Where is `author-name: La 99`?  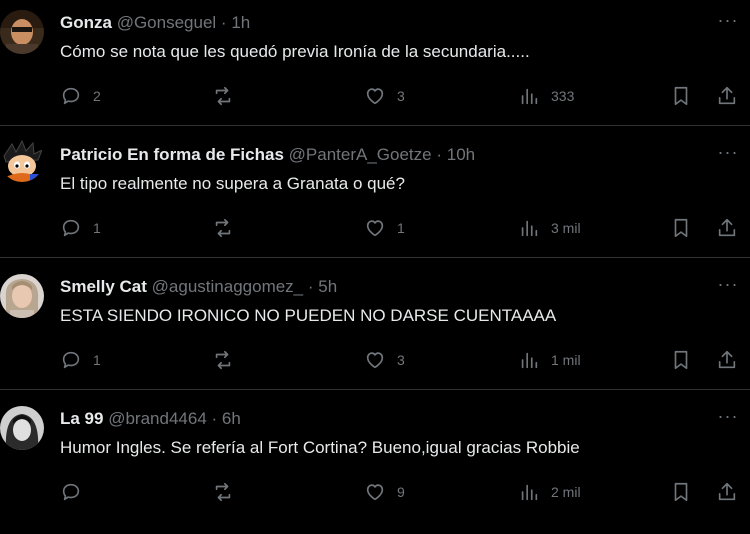 author-name: La 99 is located at coordinates (81, 418).